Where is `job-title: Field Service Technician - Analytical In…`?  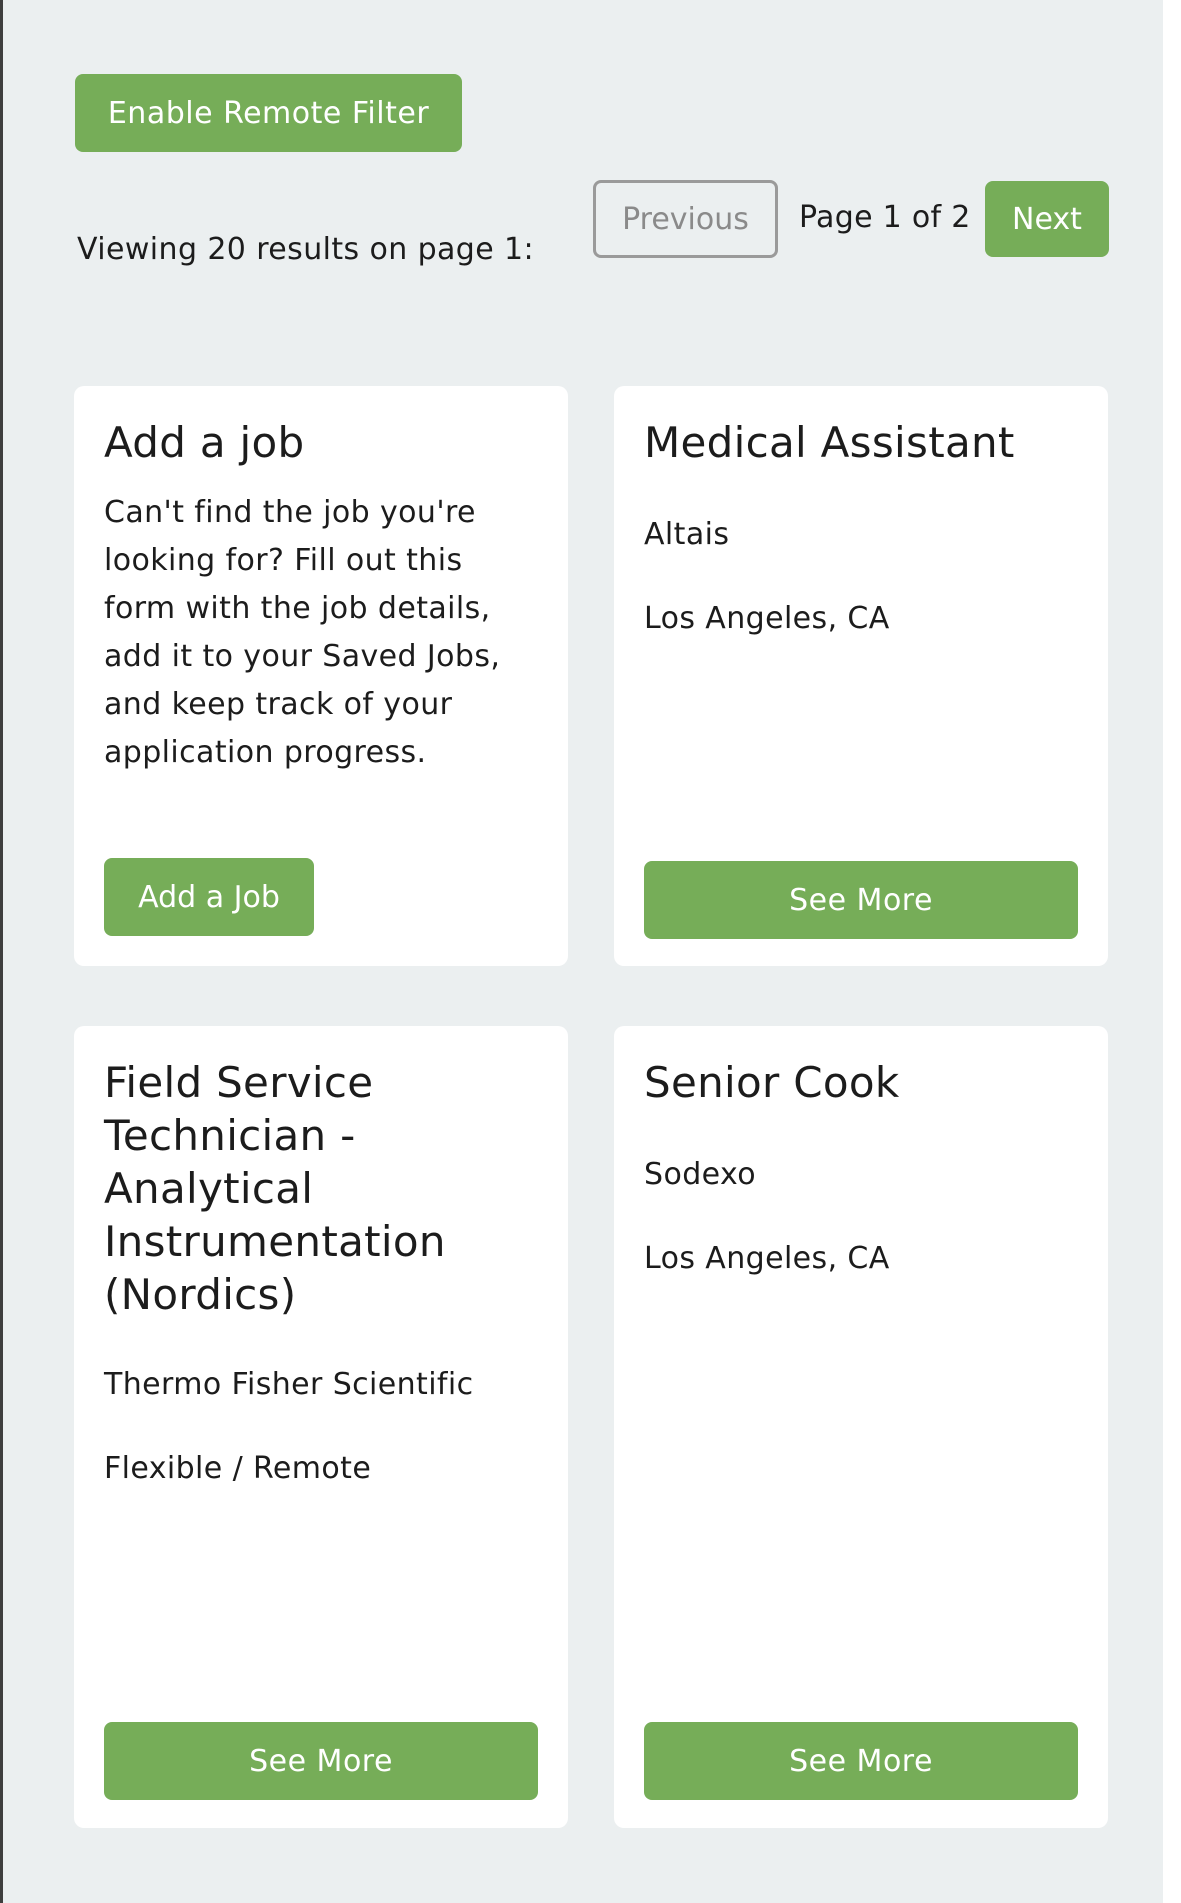
job-title: Field Service Technician - Analytical In… is located at coordinates (275, 1188).